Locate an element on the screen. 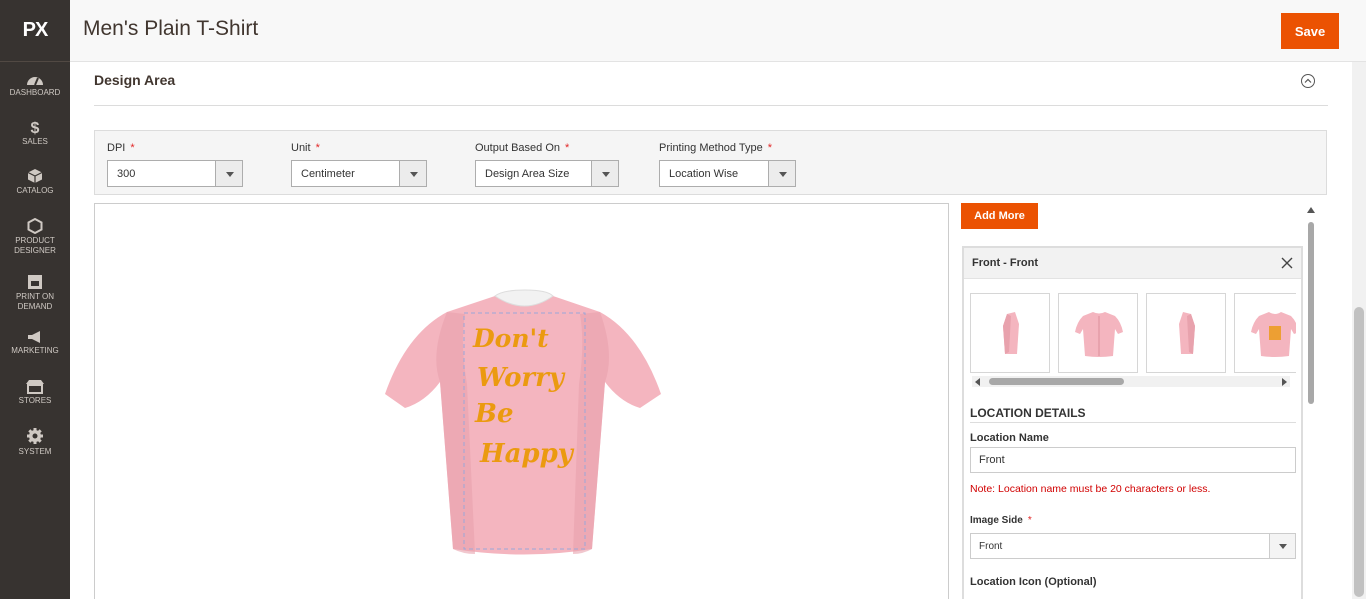 The width and height of the screenshot is (1366, 599). design-text-line: Worry is located at coordinates (521, 378).